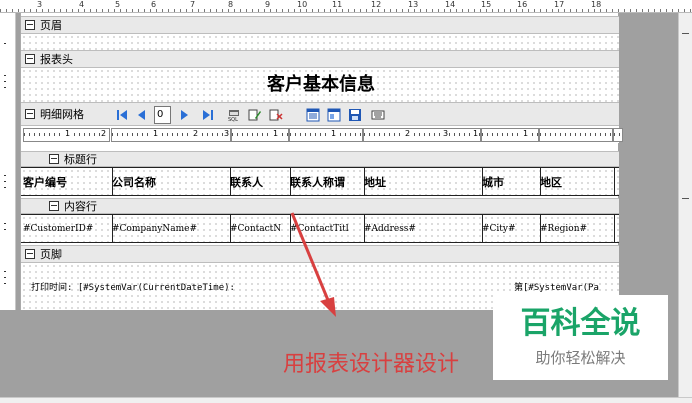 This screenshot has width=692, height=403. I want to click on print-sql-icon: SQL, so click(234, 115).